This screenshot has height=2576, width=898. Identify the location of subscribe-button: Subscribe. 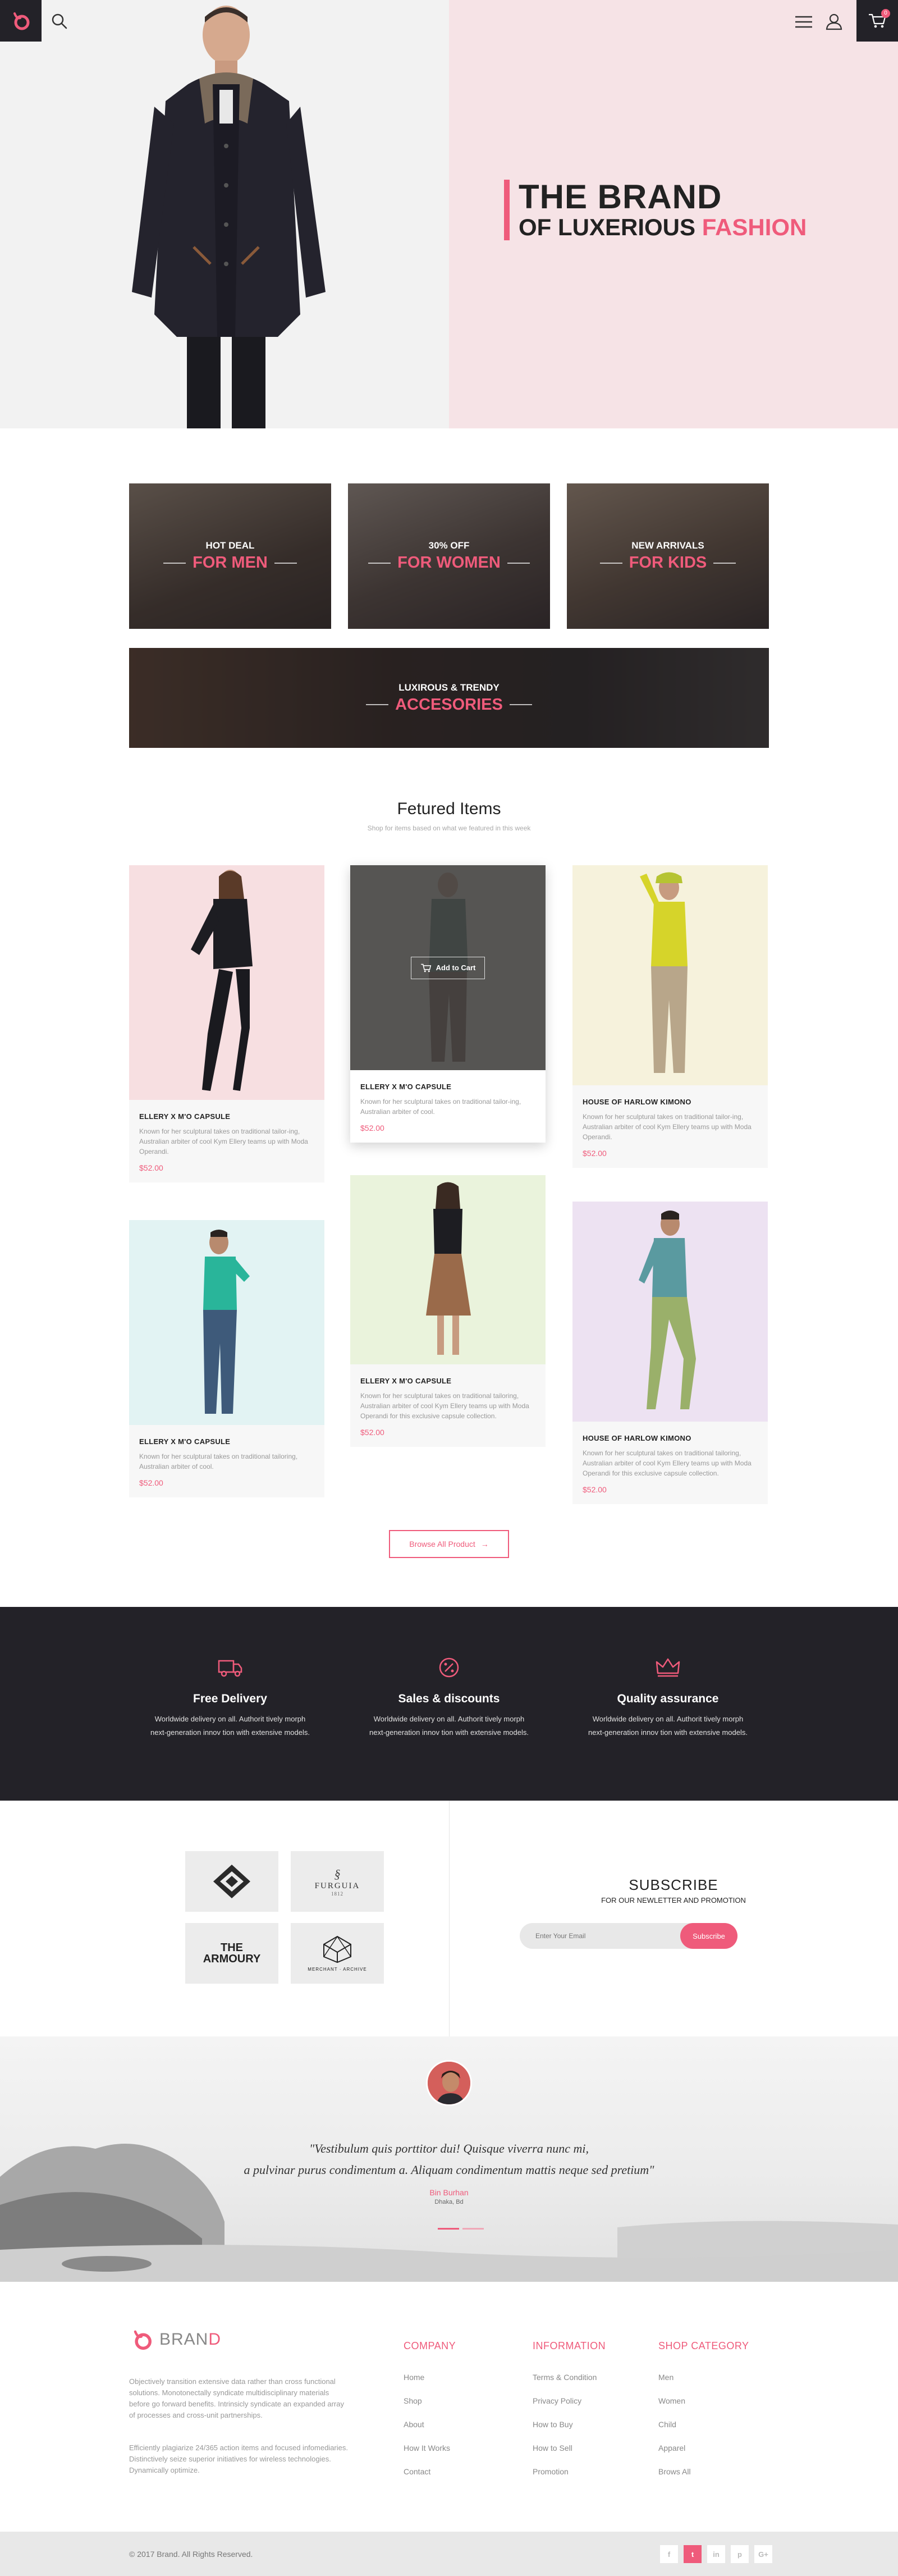
(709, 1936).